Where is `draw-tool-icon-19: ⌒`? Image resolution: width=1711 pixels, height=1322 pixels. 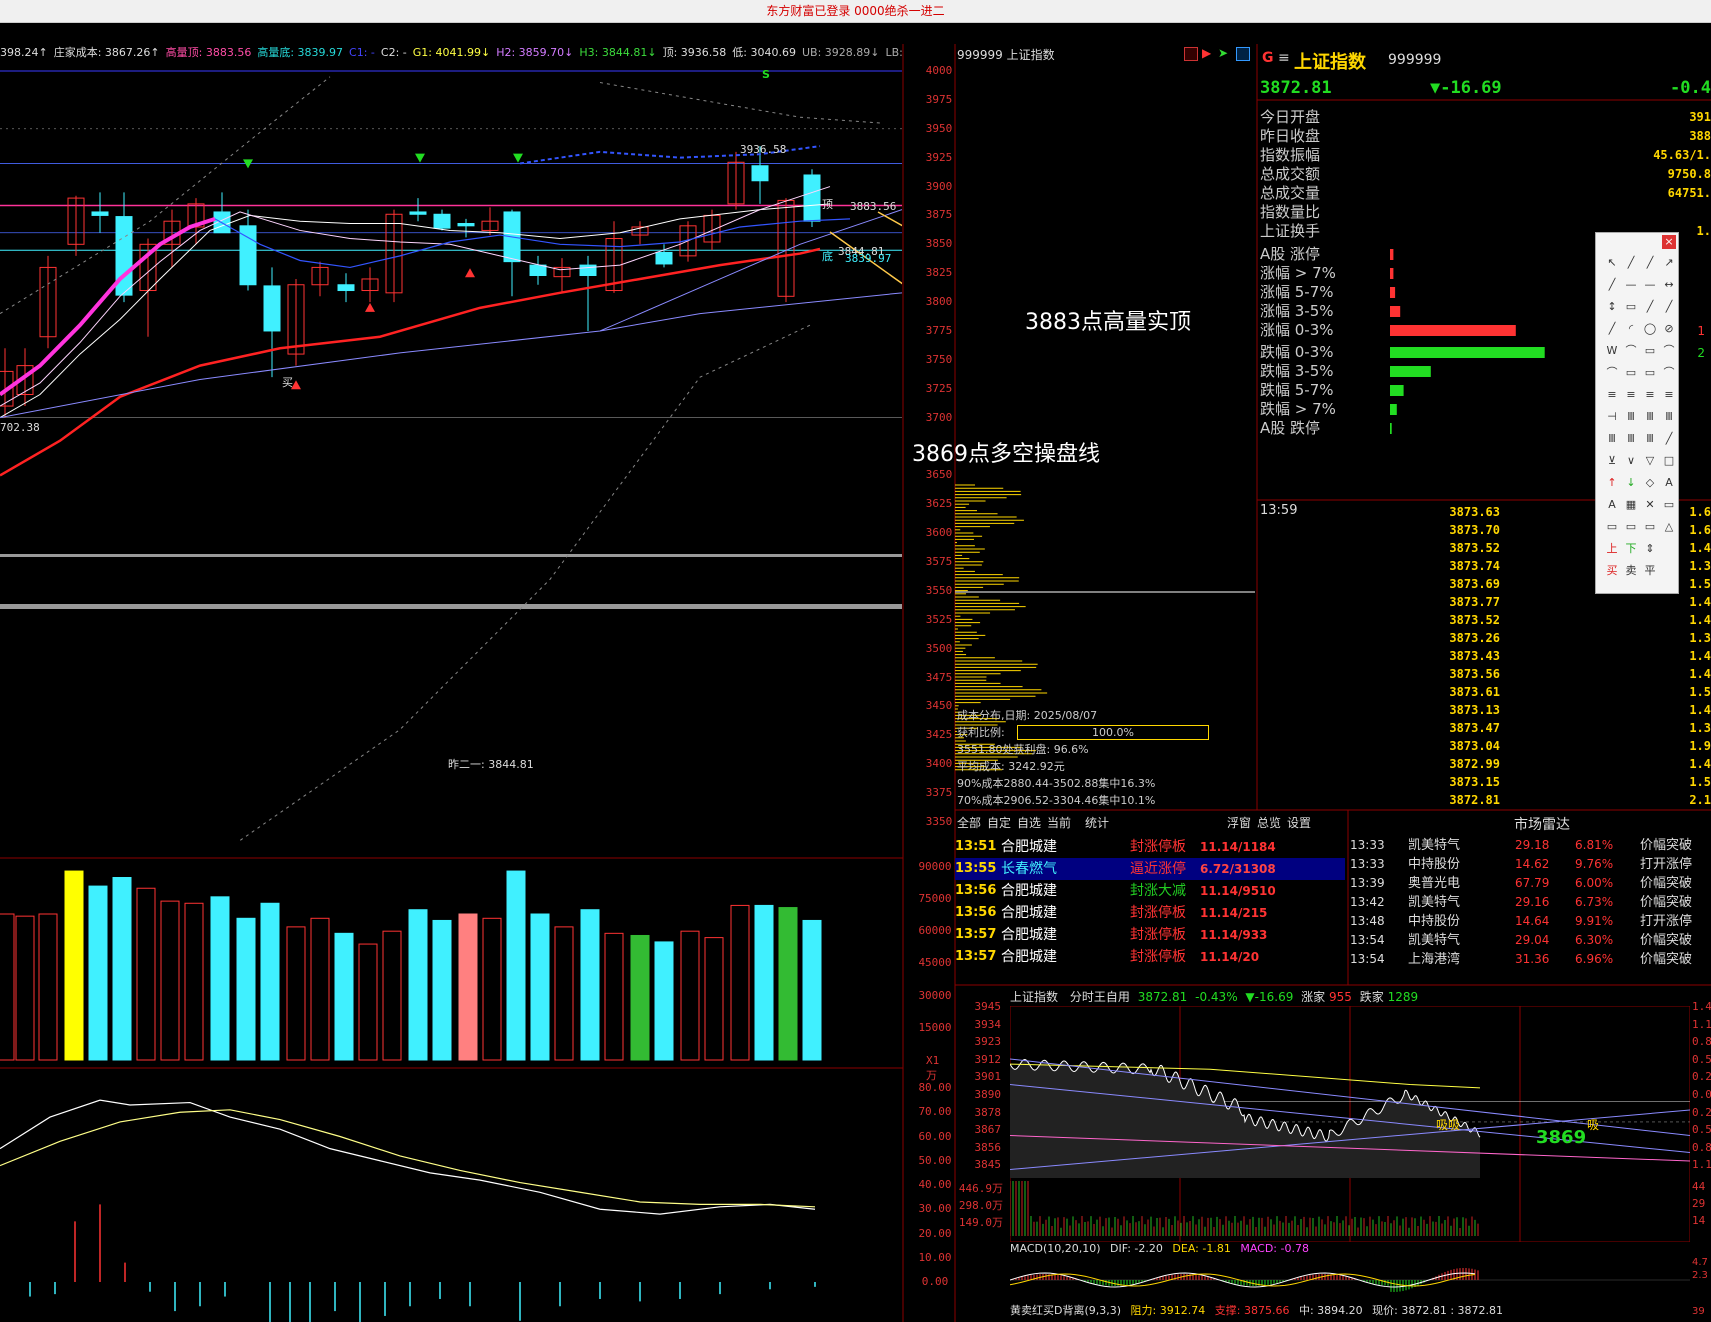
draw-tool-icon-19: ⌒ is located at coordinates (1669, 351).